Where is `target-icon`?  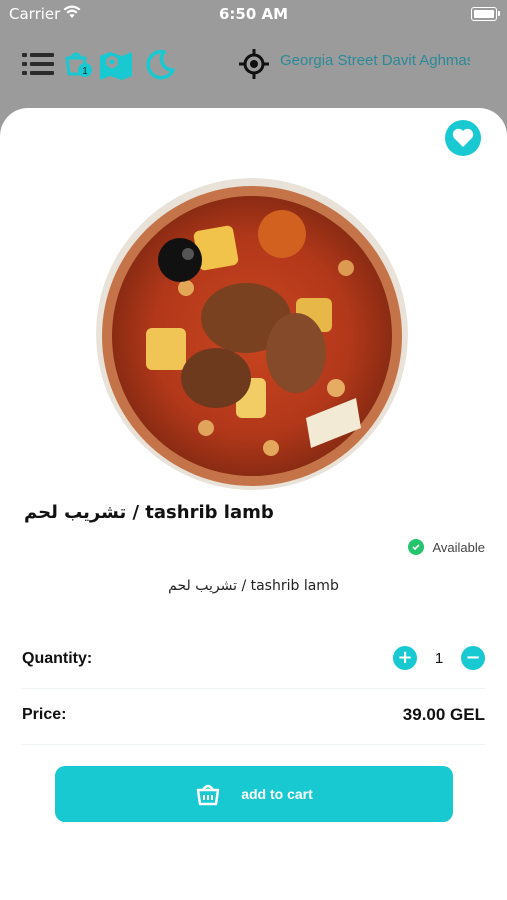
target-icon is located at coordinates (254, 64).